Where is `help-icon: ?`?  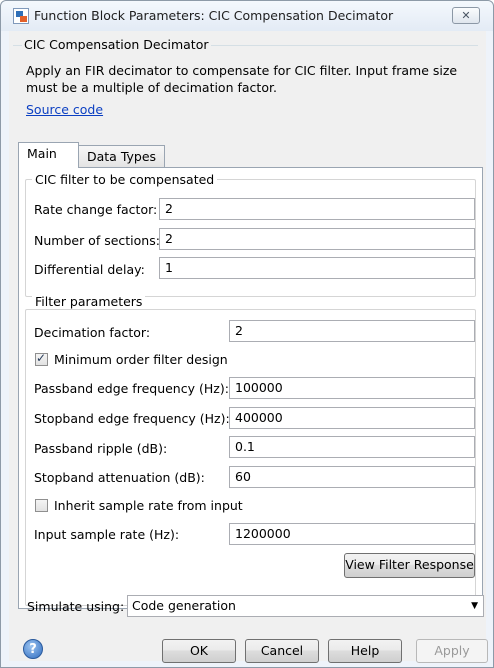 help-icon: ? is located at coordinates (33, 649).